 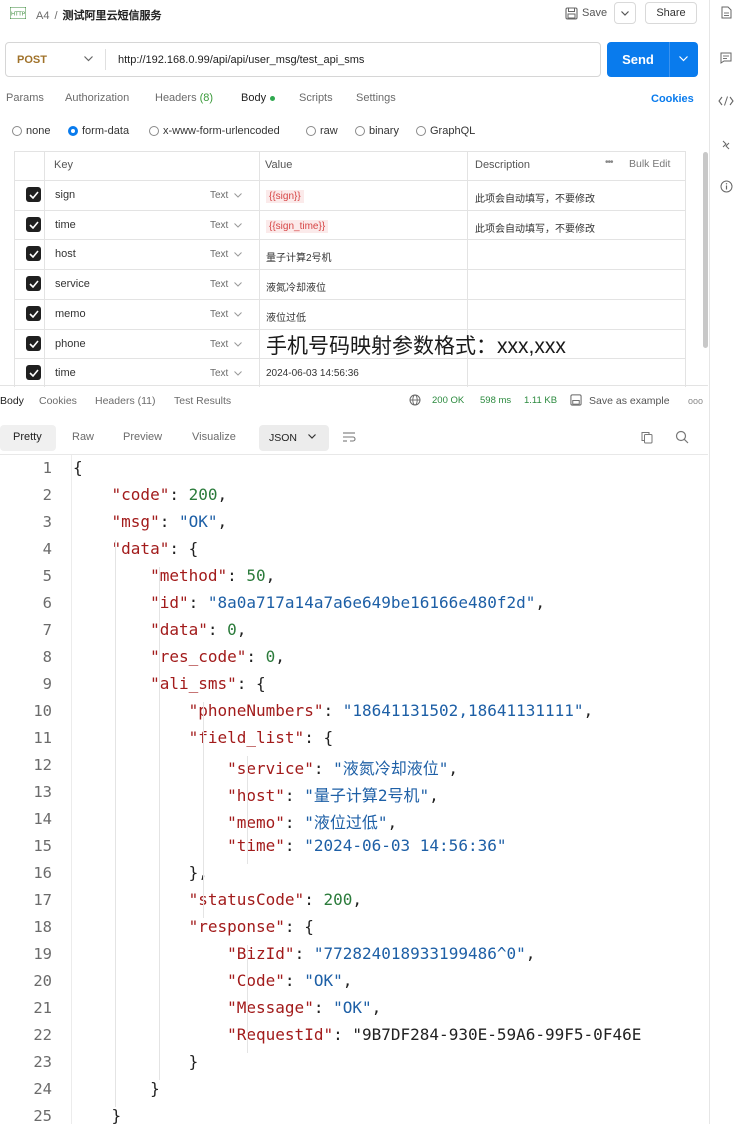 What do you see at coordinates (416, 345) in the screenshot?
I see `param-value: 手机号码映射参数格式：xxx,xxx` at bounding box center [416, 345].